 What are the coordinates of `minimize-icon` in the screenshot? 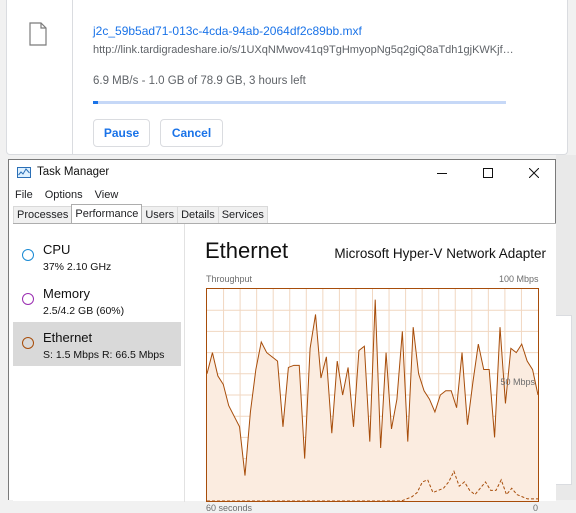 It's located at (442, 173).